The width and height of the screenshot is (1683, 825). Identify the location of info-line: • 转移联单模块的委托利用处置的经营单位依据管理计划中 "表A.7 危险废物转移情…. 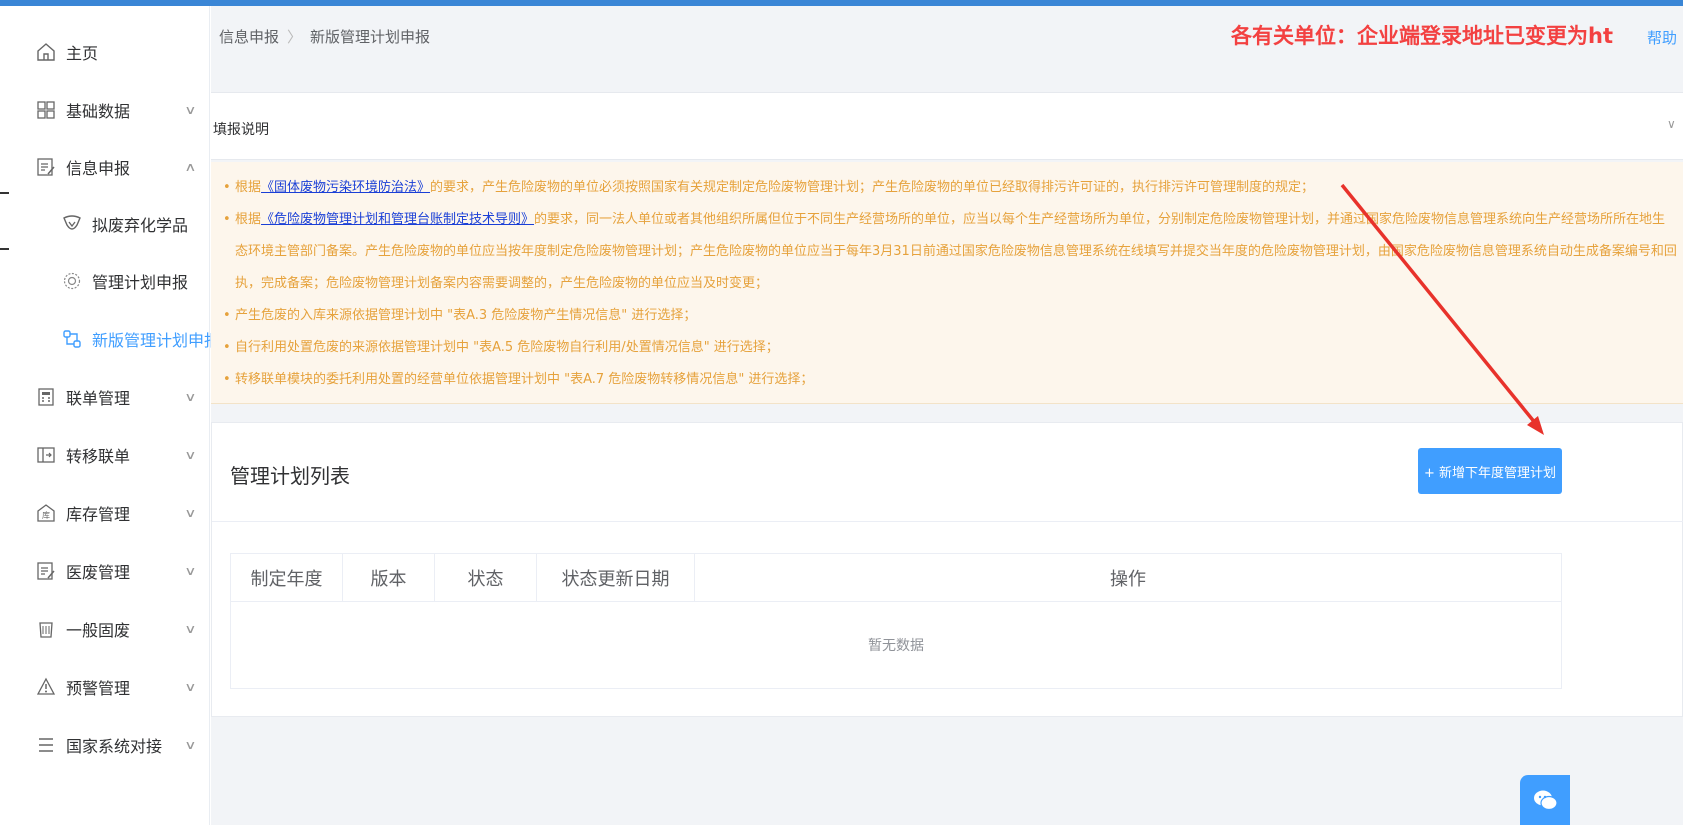
(518, 379).